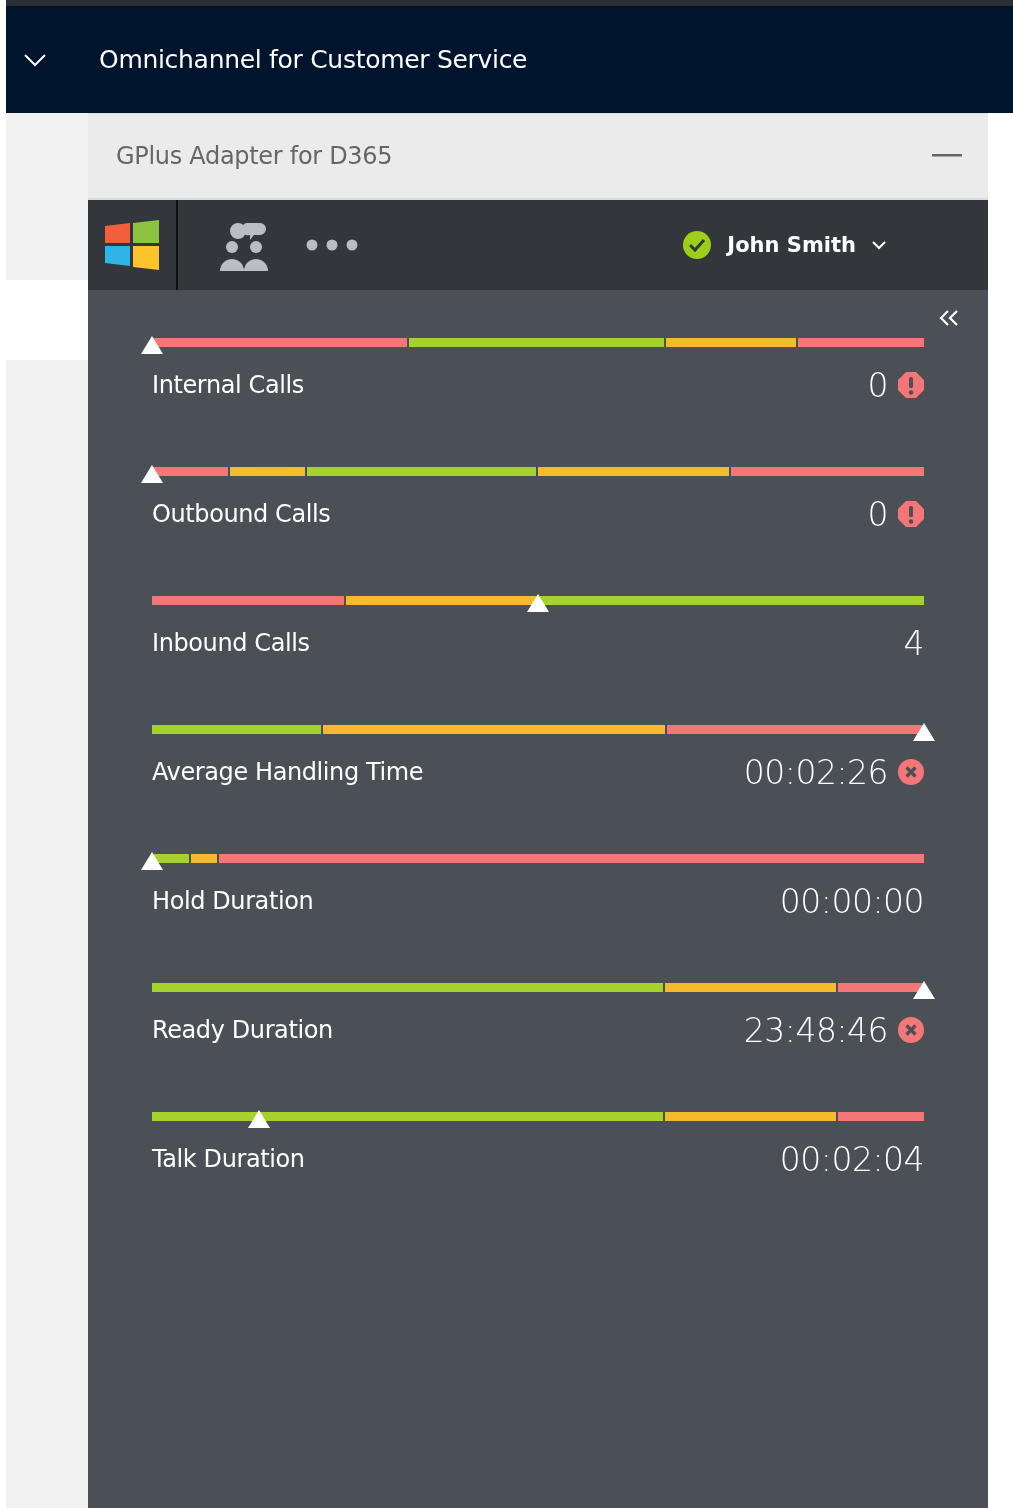  I want to click on metric-value: 23:48:46, so click(815, 1030).